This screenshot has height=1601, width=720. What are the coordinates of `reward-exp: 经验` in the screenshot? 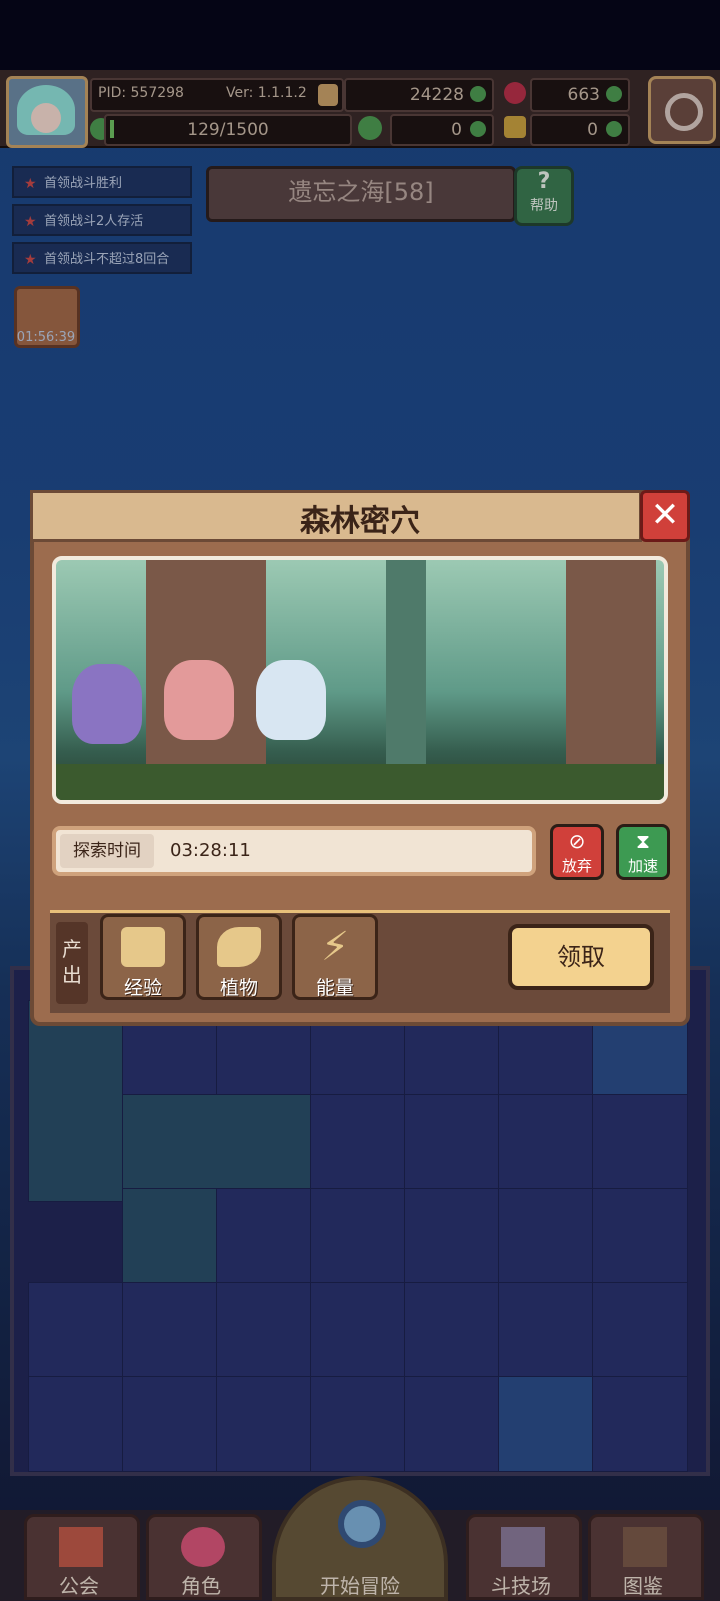 It's located at (143, 957).